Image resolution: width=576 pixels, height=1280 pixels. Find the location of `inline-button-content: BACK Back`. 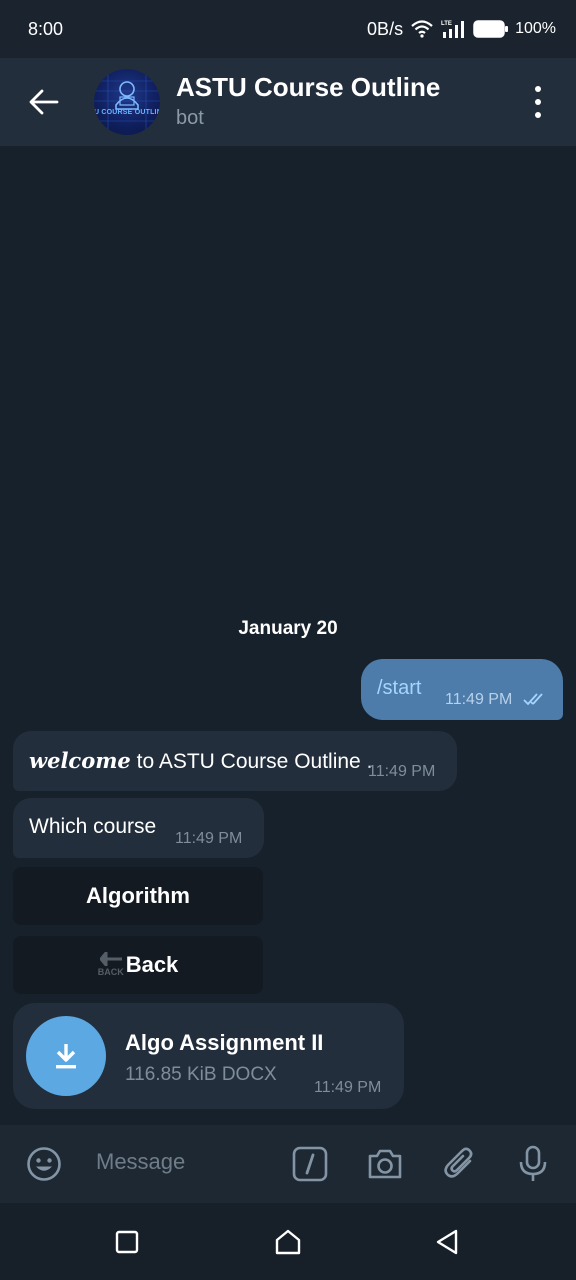

inline-button-content: BACK Back is located at coordinates (138, 965).